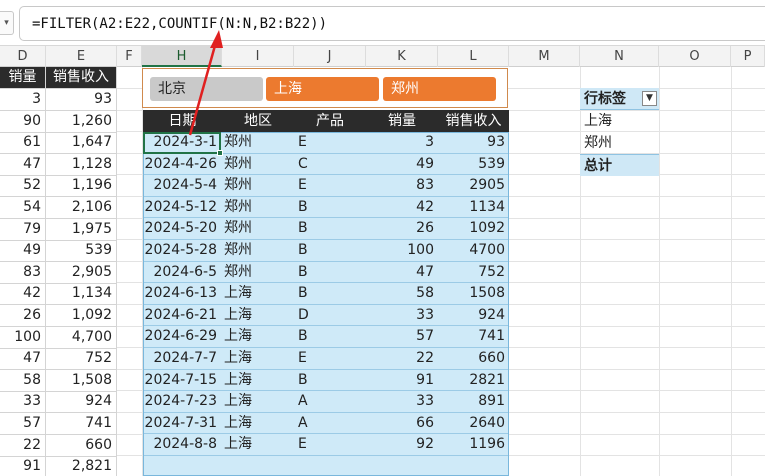 The height and width of the screenshot is (476, 765). I want to click on cell: 26, so click(402, 228).